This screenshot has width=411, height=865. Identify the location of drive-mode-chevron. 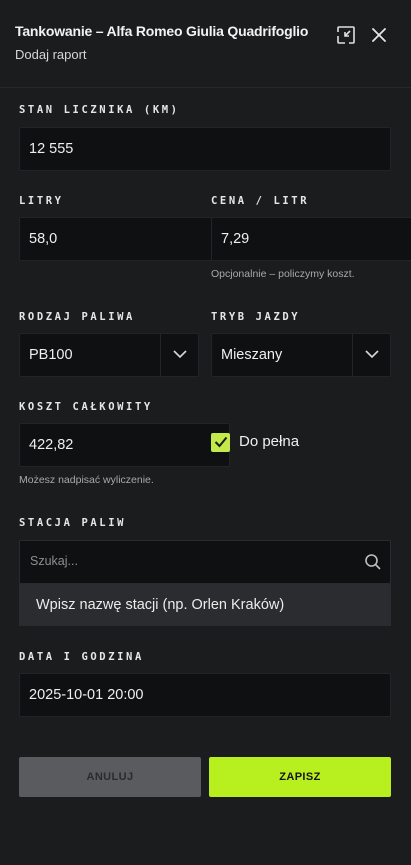
(371, 355).